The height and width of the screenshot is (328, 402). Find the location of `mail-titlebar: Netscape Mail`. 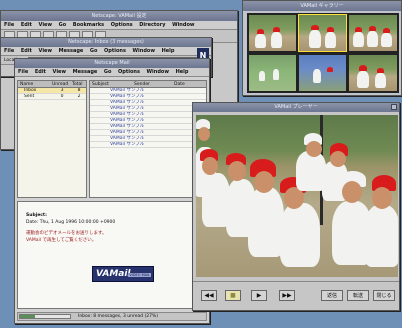

mail-titlebar: Netscape Mail is located at coordinates (112, 63).